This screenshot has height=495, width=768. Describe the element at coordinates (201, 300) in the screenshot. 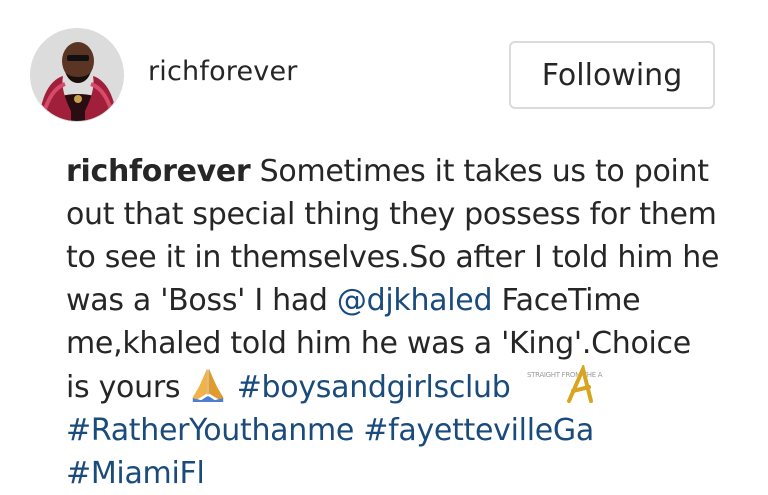

I see `caption-text: was a 'Boss' I had` at that location.